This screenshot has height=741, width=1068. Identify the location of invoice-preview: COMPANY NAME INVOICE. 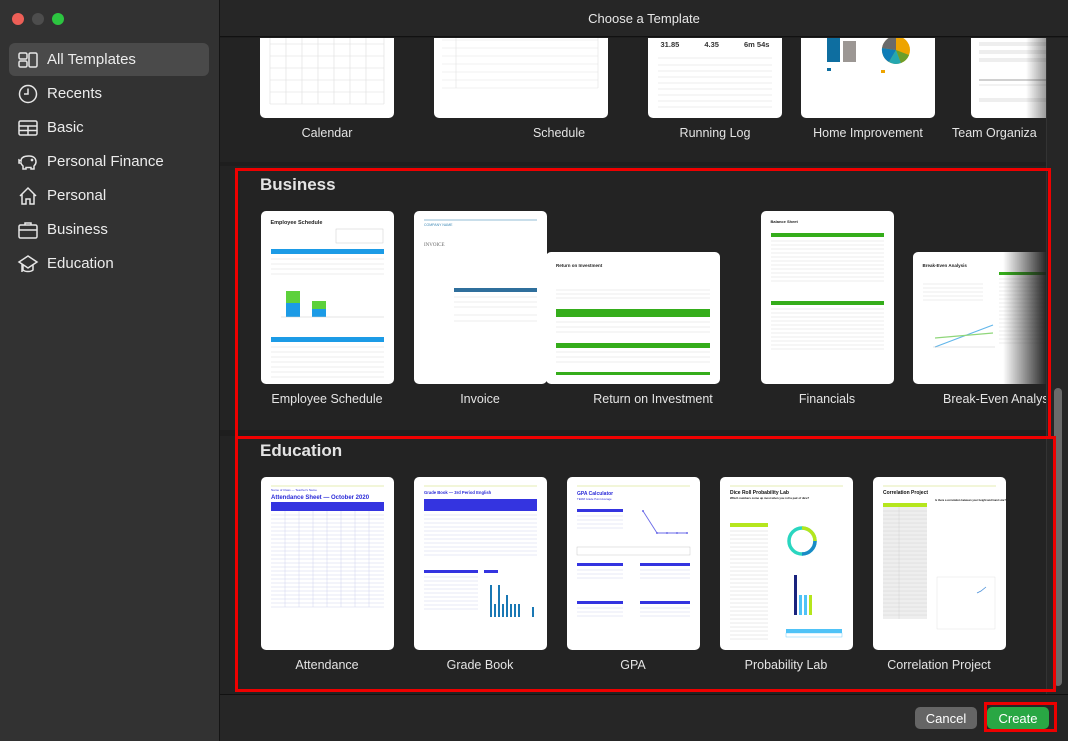
(480, 270).